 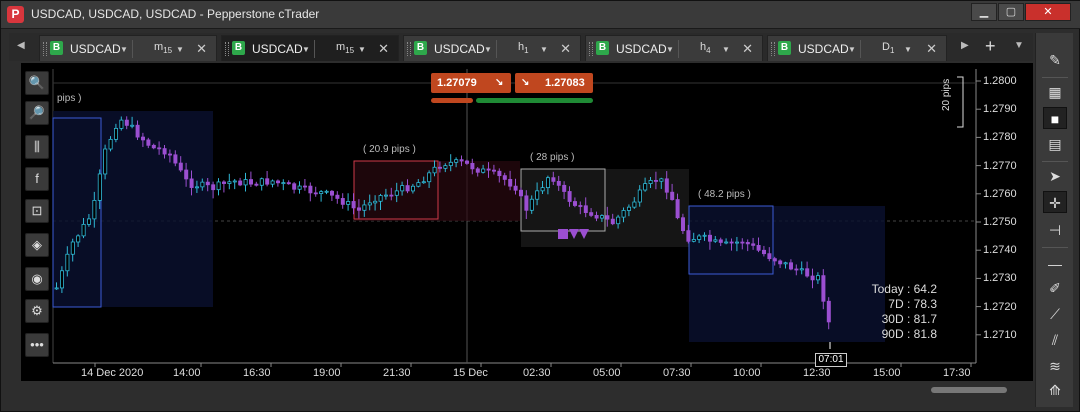 I want to click on hline-icon: —, so click(x=1055, y=264).